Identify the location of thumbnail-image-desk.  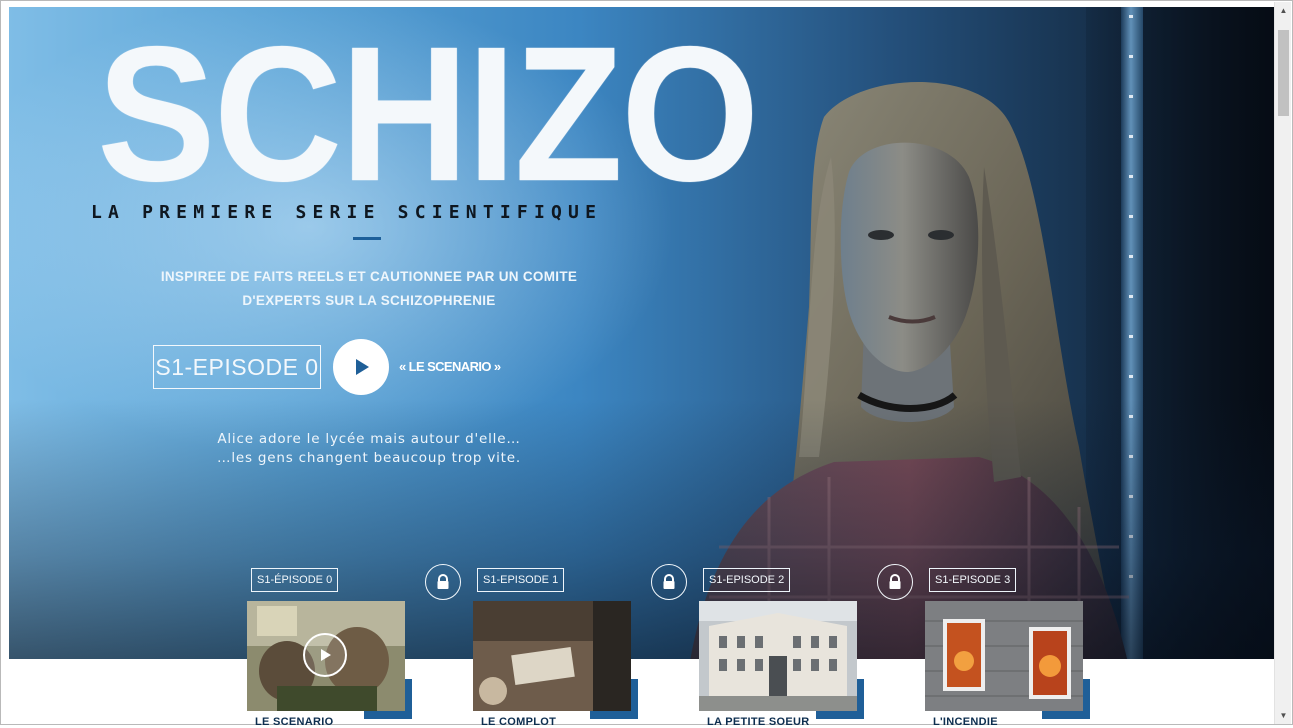
(552, 656).